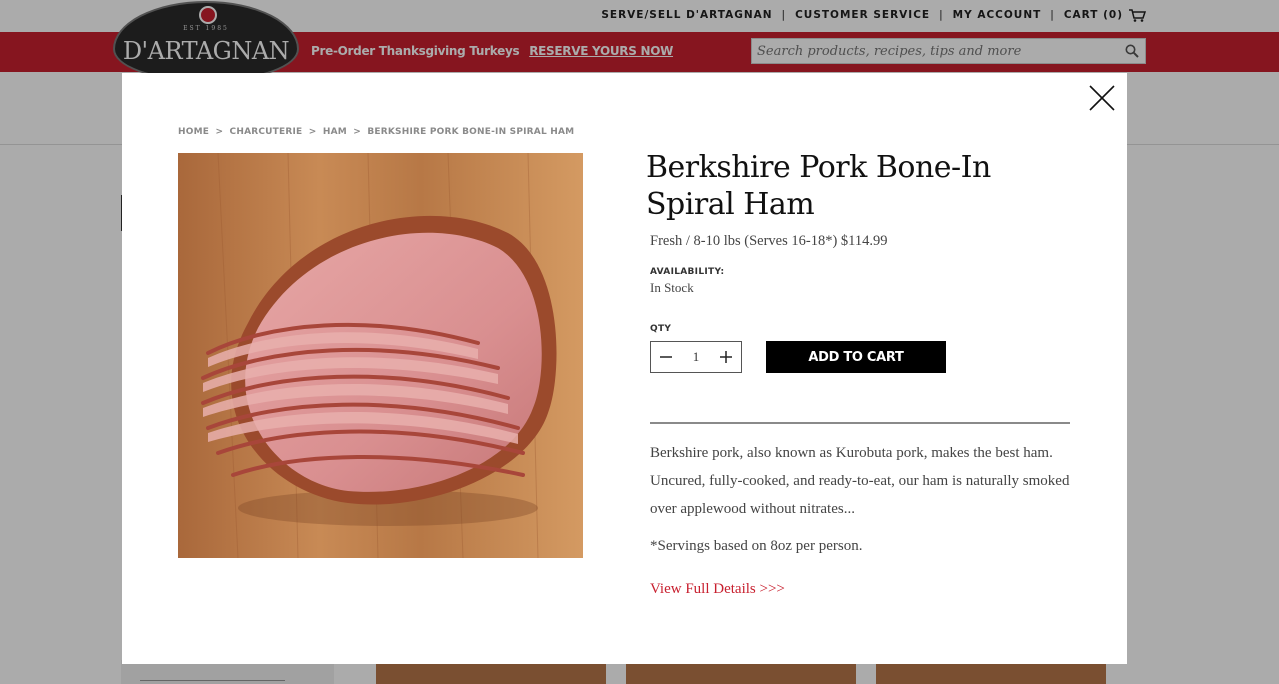  I want to click on breadcrumb-home: HOME, so click(193, 132).